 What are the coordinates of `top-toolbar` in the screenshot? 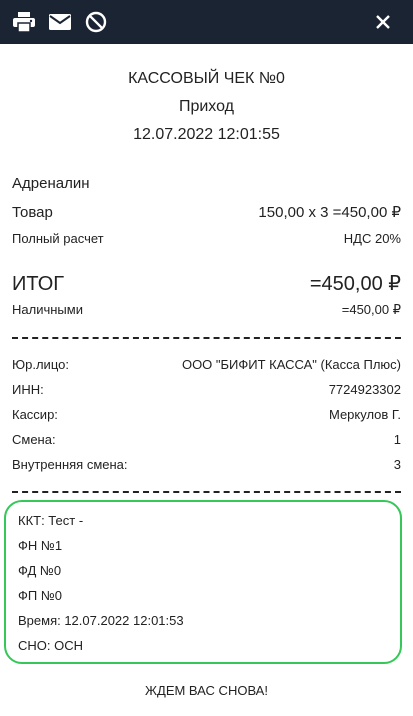 It's located at (206, 22).